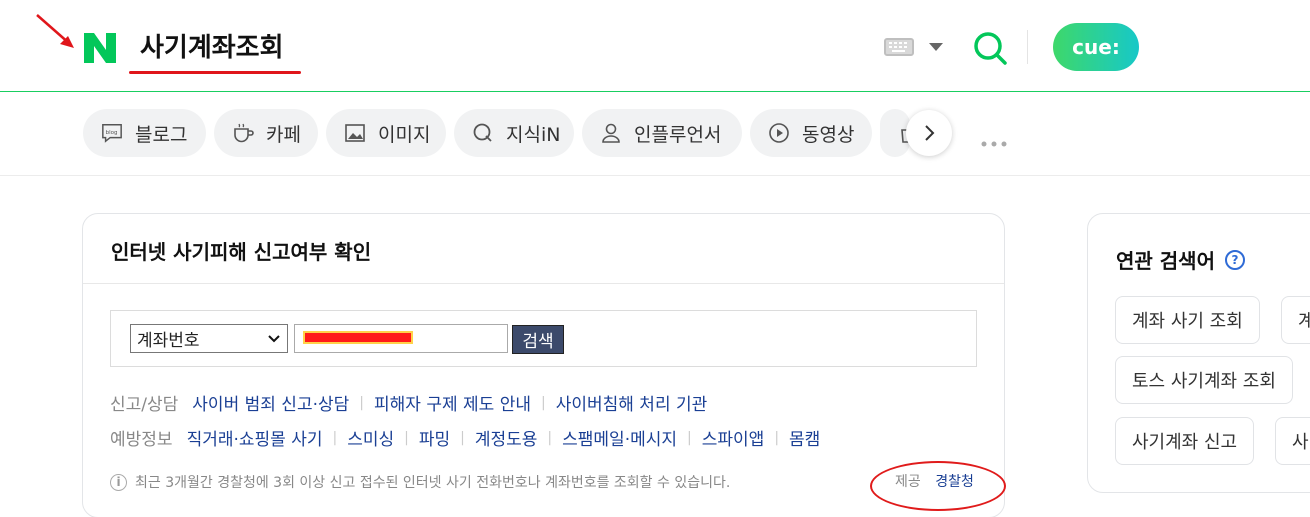 This screenshot has width=1310, height=517. What do you see at coordinates (733, 437) in the screenshot?
I see `link-spy-app: 스파이앱` at bounding box center [733, 437].